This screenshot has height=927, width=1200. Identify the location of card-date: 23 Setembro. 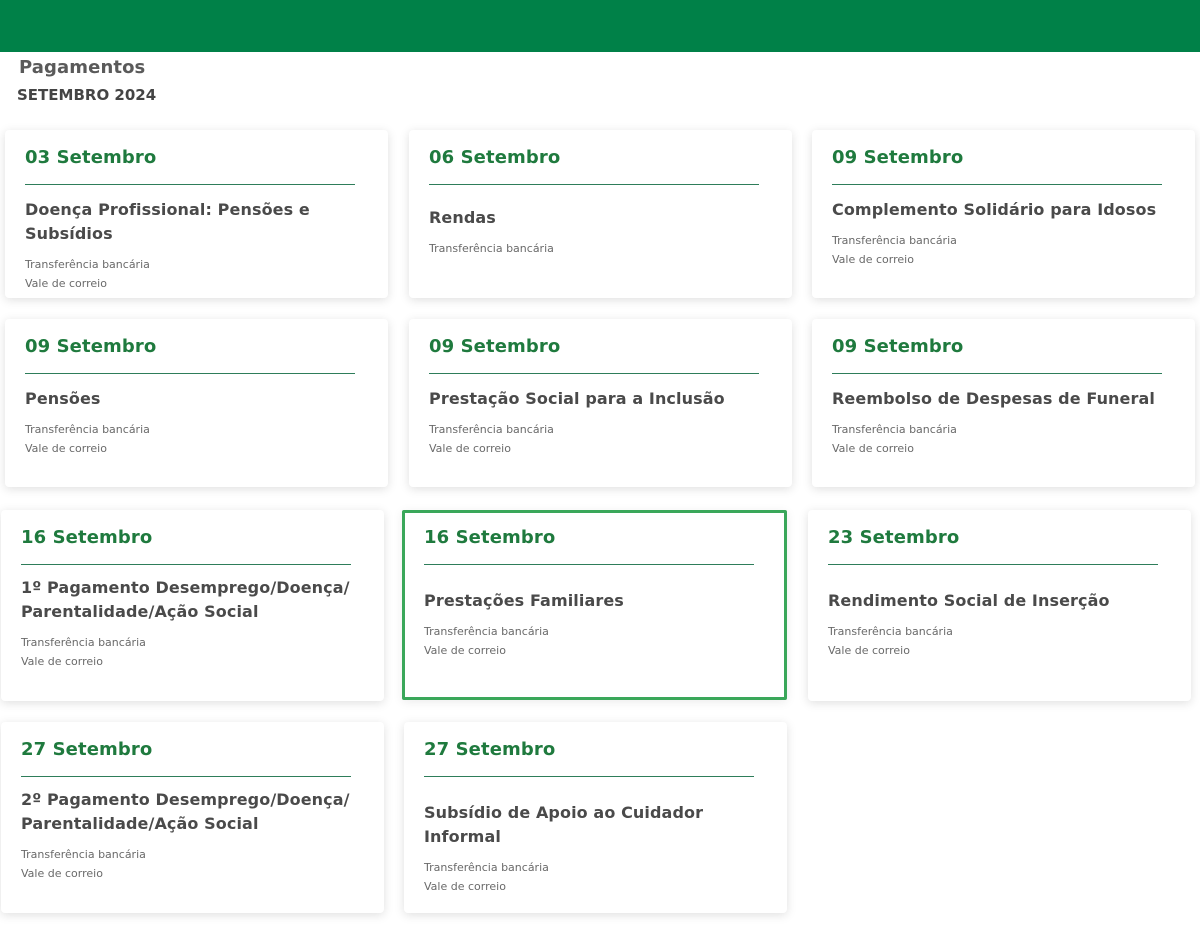
(894, 537).